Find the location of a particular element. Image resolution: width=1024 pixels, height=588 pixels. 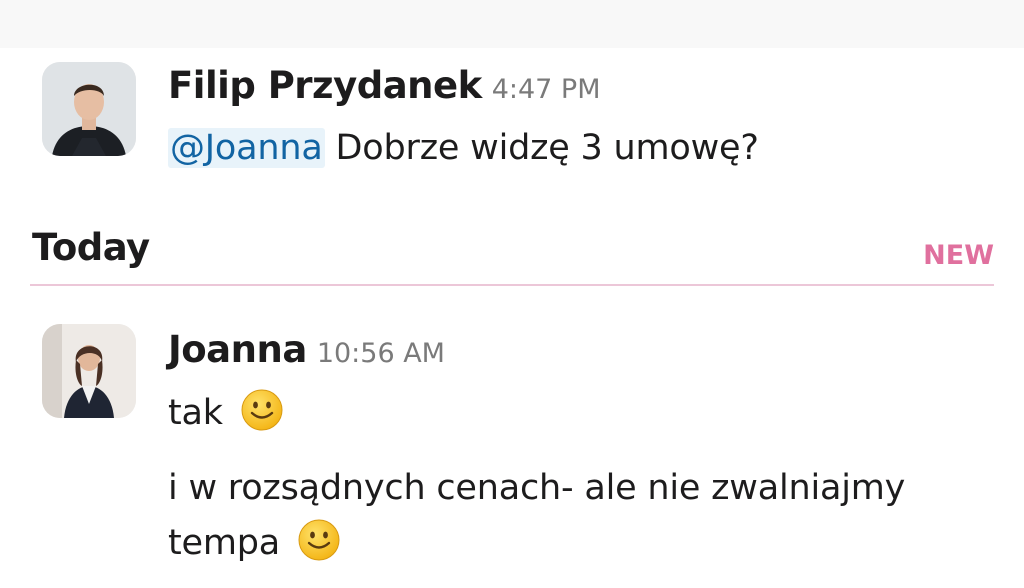

message-text: tak is located at coordinates (195, 413).